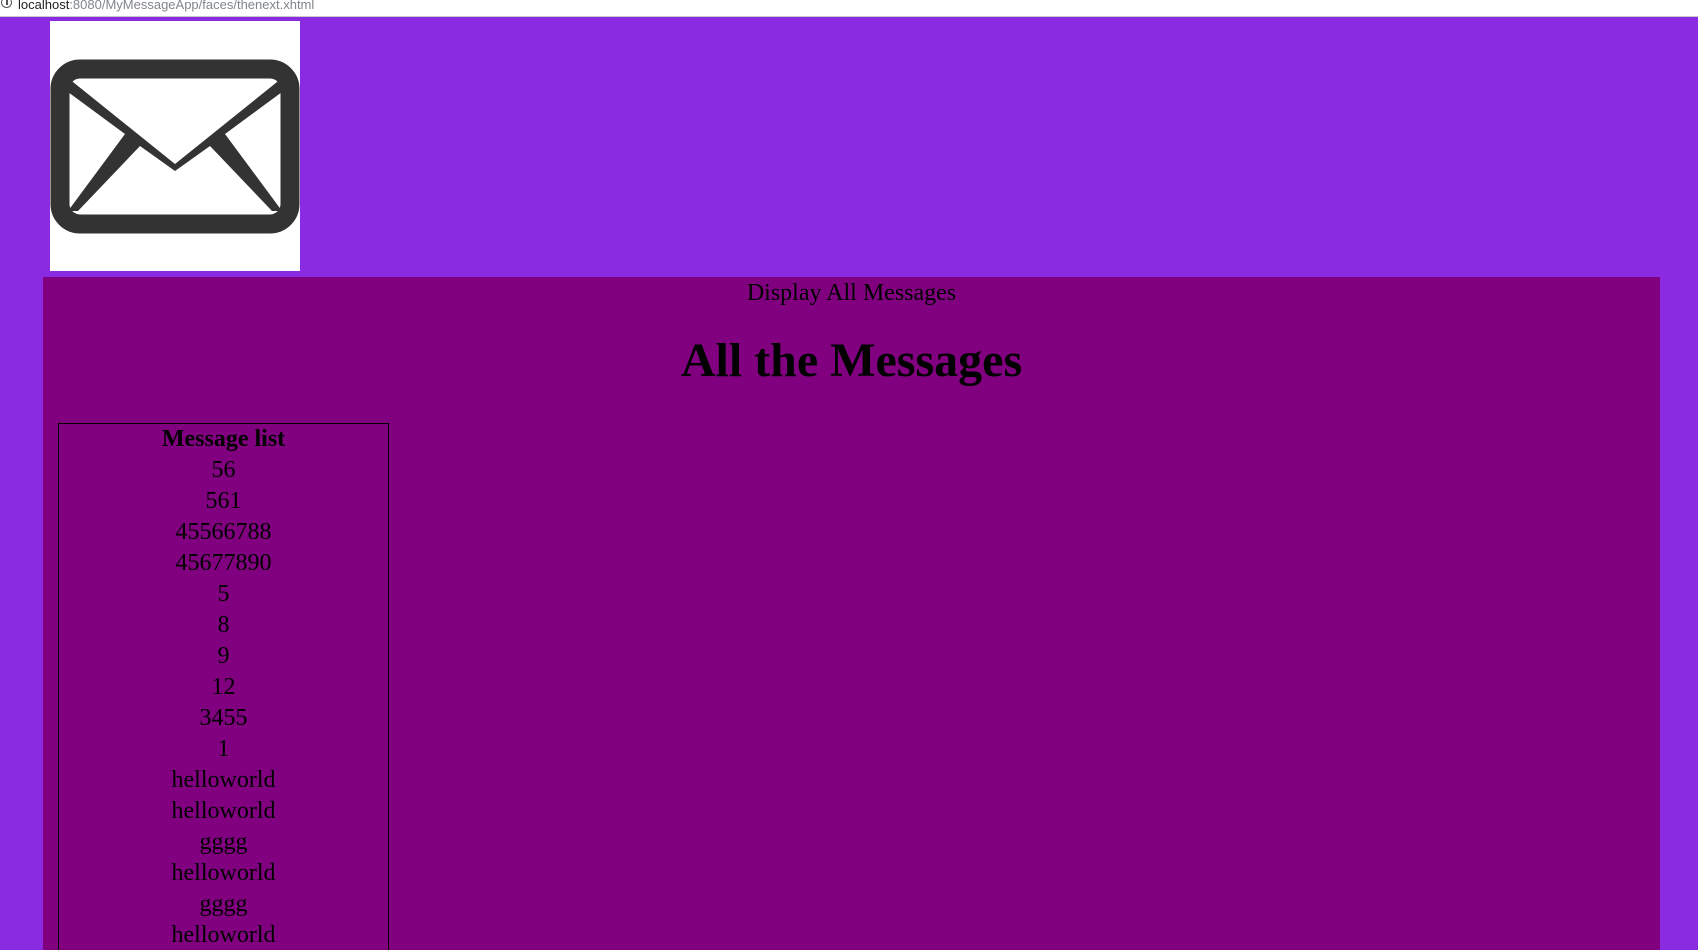  I want to click on info-icon, so click(6, 4).